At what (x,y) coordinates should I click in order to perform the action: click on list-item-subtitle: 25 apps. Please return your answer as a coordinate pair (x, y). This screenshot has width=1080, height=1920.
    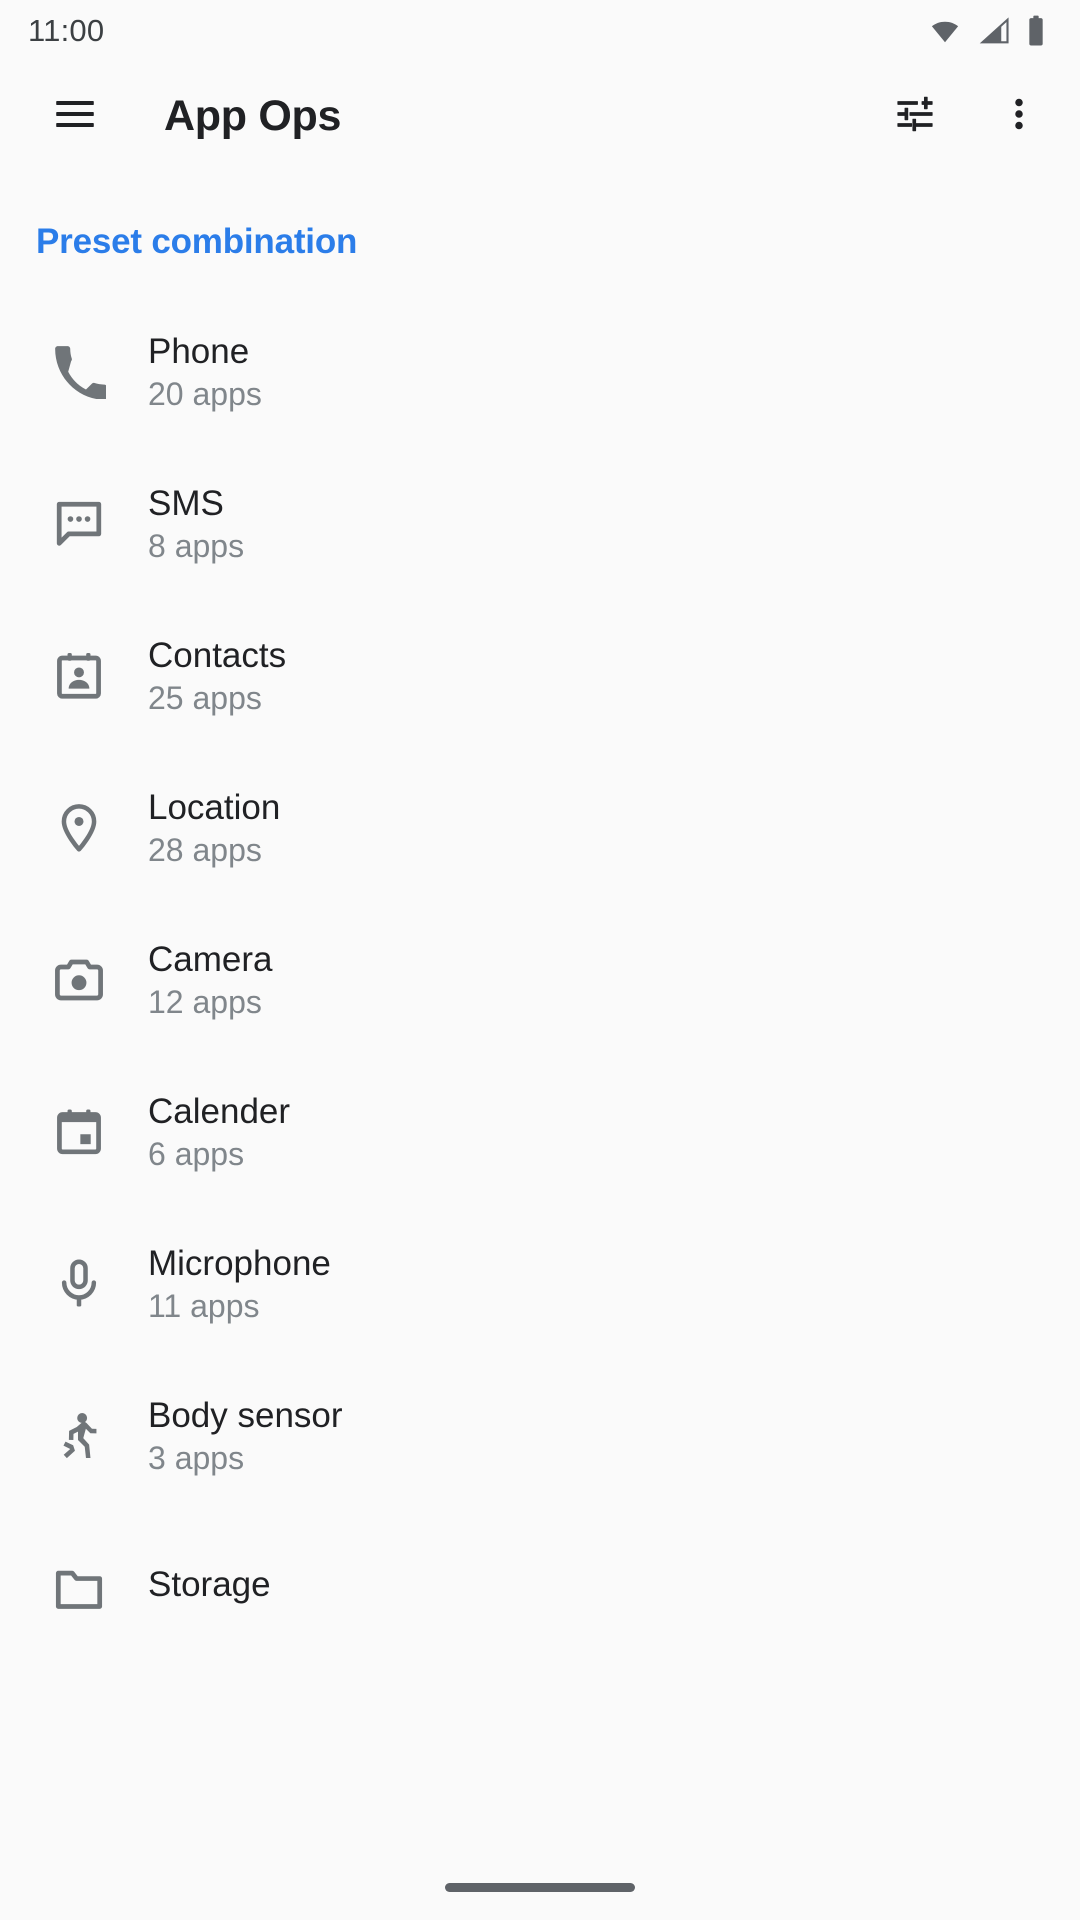
    Looking at the image, I should click on (205, 697).